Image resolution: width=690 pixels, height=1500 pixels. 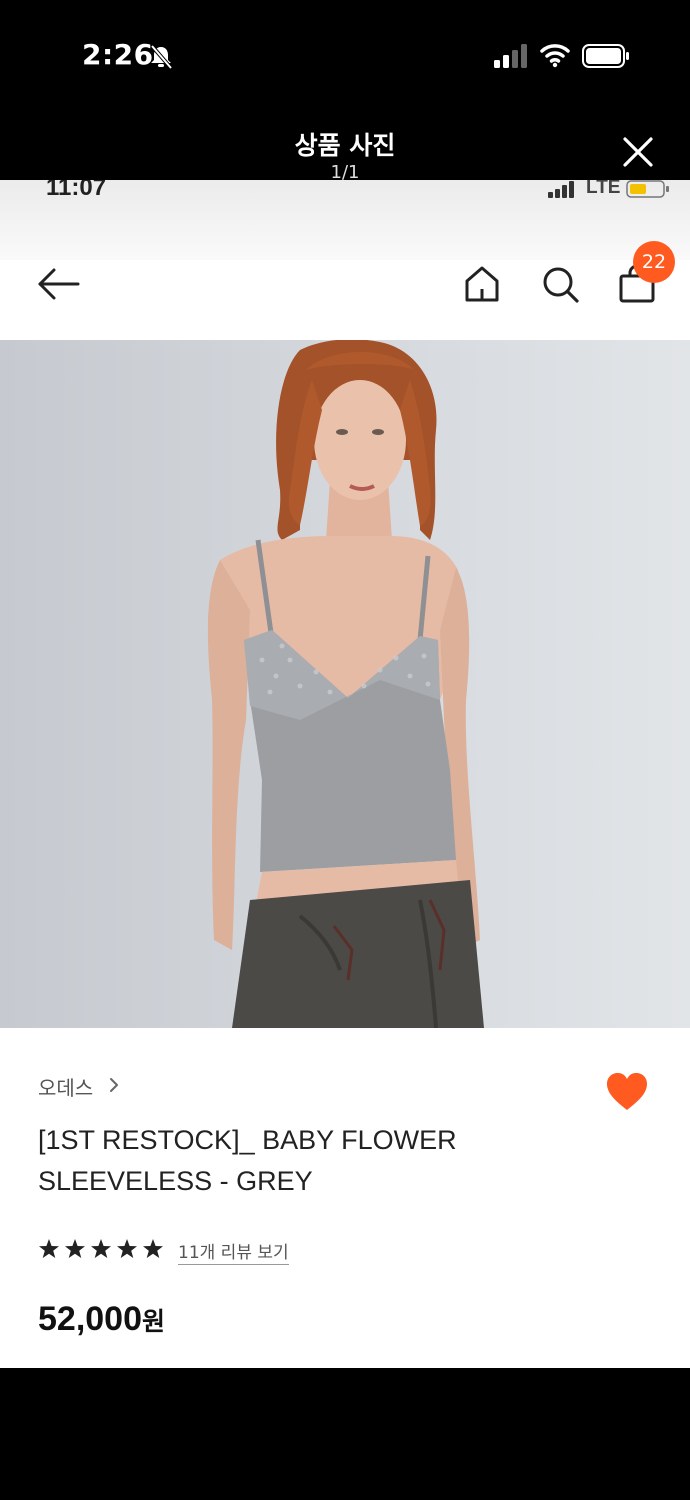 I want to click on os-clock: 2:26, so click(x=118, y=54).